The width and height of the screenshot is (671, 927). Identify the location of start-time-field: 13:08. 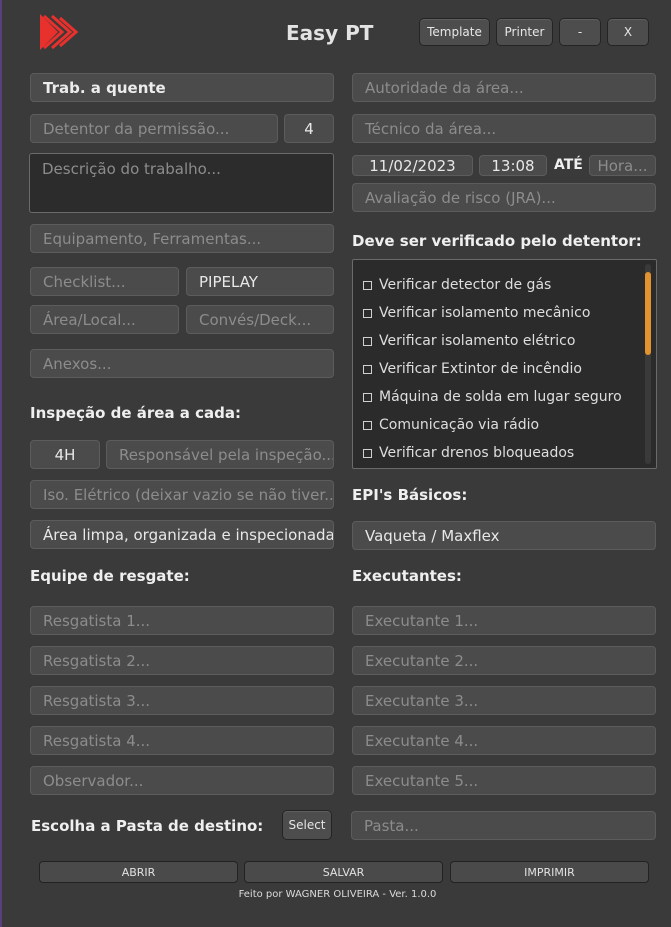
(513, 165).